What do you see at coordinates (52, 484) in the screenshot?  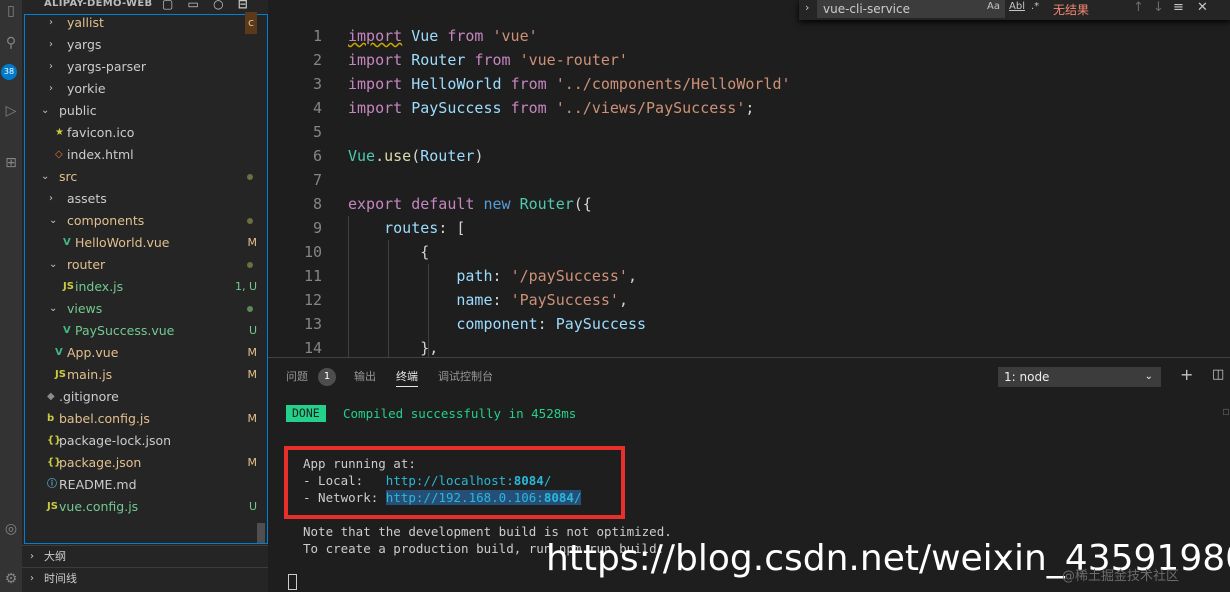 I see `info-icon: ⓘ` at bounding box center [52, 484].